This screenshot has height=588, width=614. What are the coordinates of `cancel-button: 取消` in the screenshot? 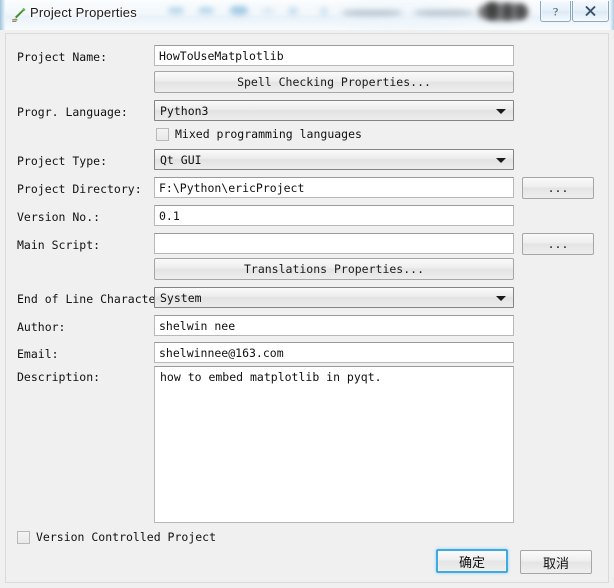 It's located at (556, 562).